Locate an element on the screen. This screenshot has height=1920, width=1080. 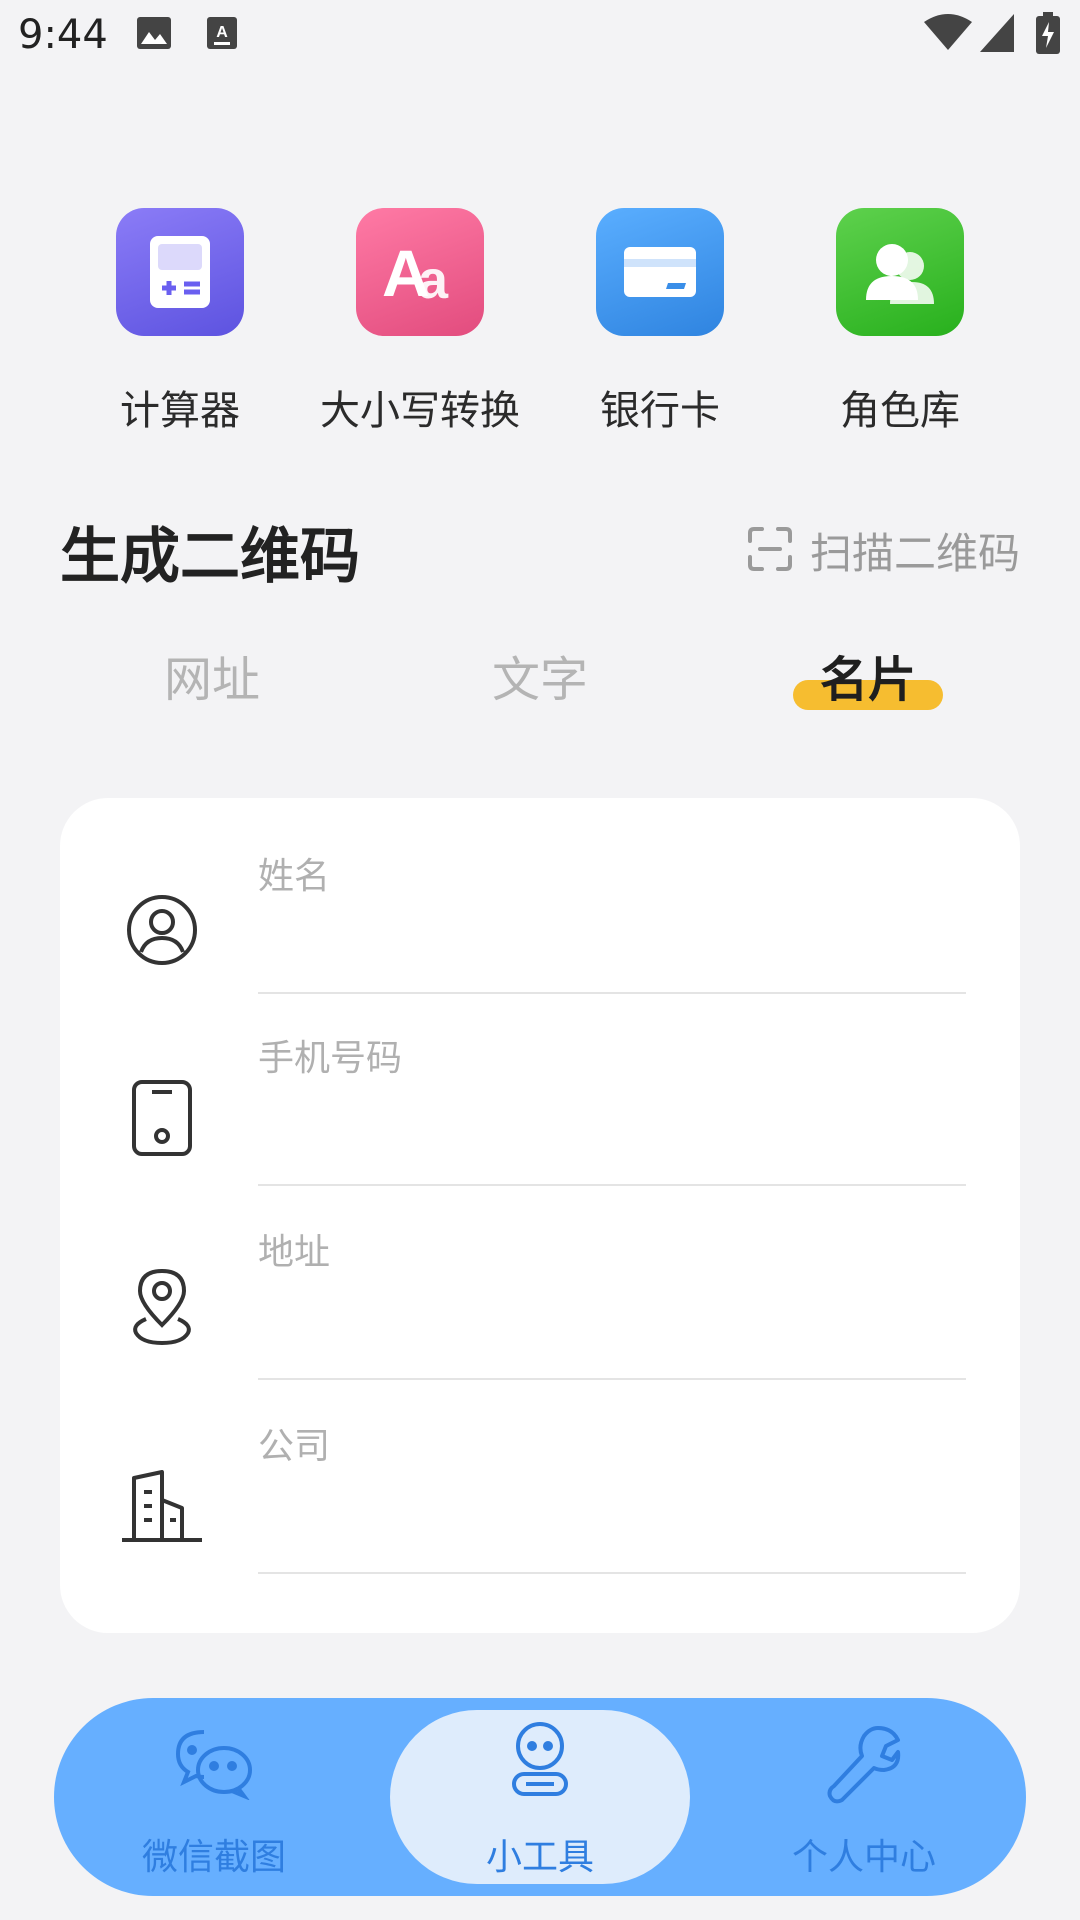
svg-text: A is located at coordinates (222, 32).